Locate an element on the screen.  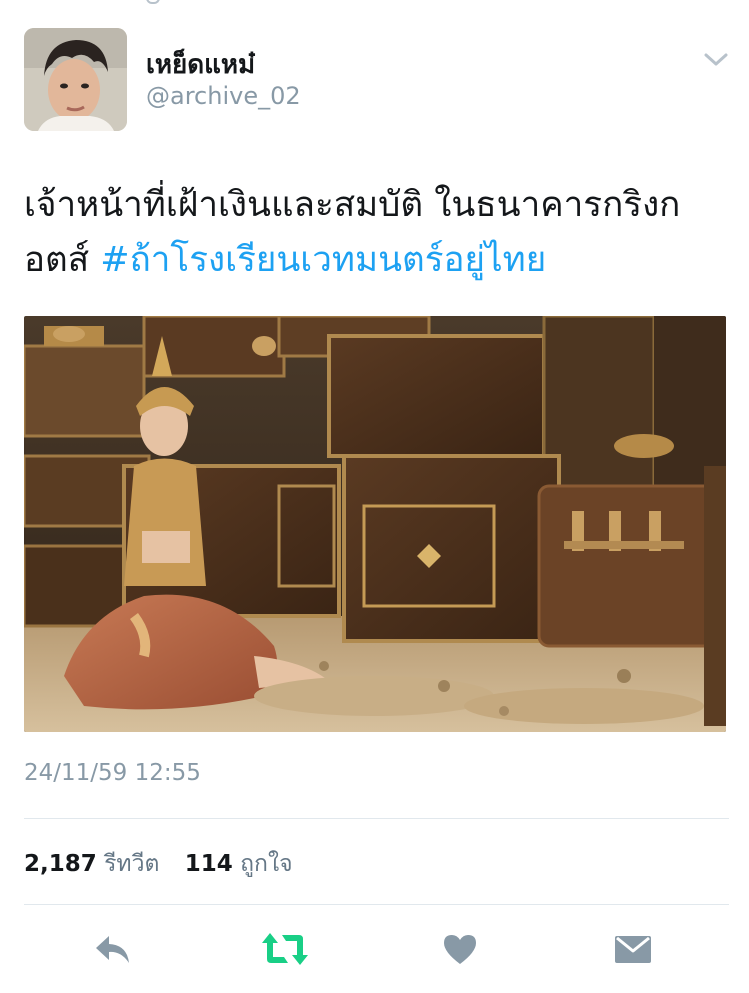
heart-icon is located at coordinates (460, 949).